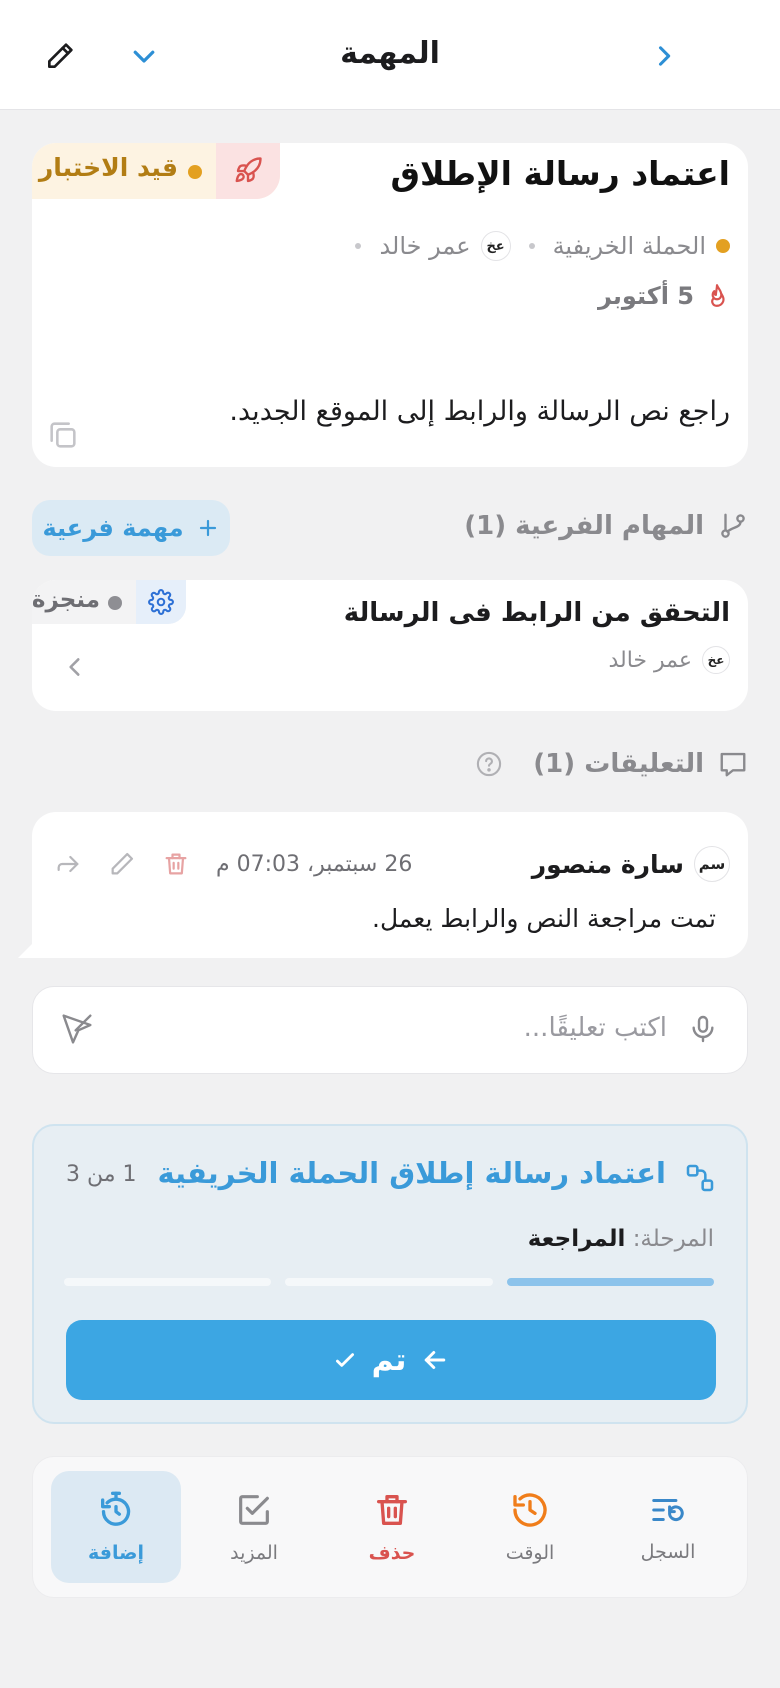 Image resolution: width=780 pixels, height=1688 pixels. I want to click on add-subtask-button: مهمة فرعية, so click(131, 528).